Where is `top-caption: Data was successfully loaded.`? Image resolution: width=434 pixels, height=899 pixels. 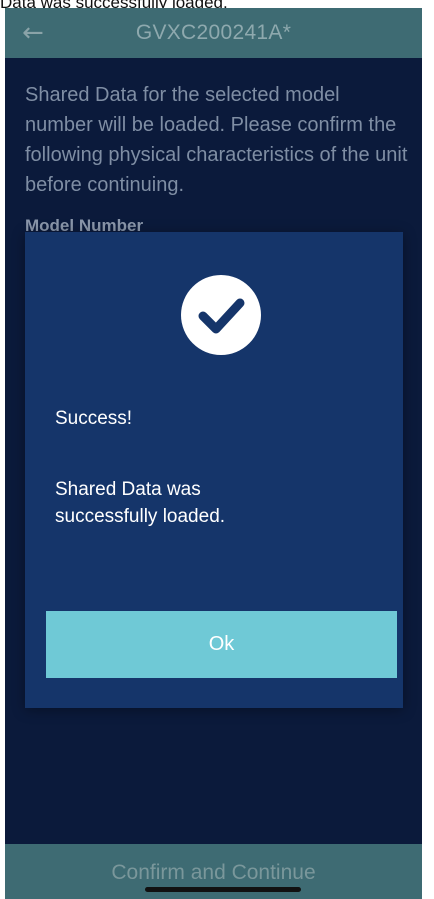 top-caption: Data was successfully loaded. is located at coordinates (217, 4).